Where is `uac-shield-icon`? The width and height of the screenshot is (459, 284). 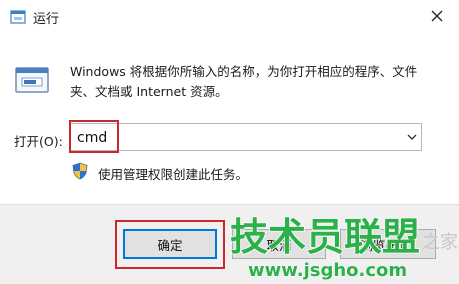
uac-shield-icon is located at coordinates (80, 171).